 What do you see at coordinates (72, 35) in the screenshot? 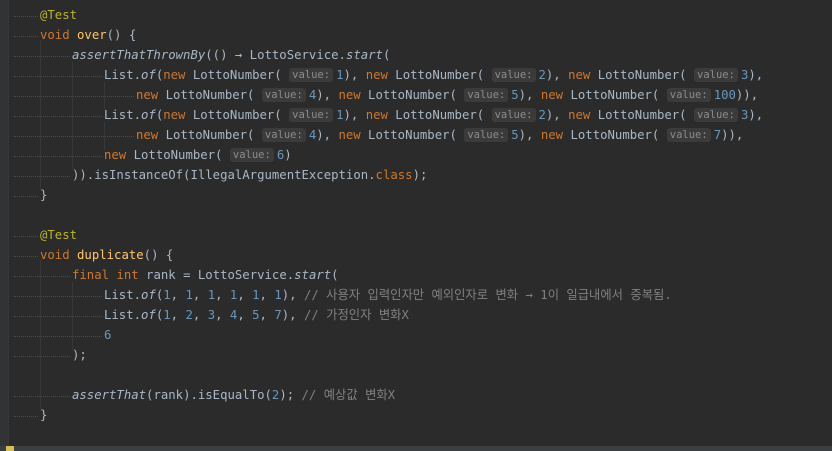
I see `code-line: void over() {` at bounding box center [72, 35].